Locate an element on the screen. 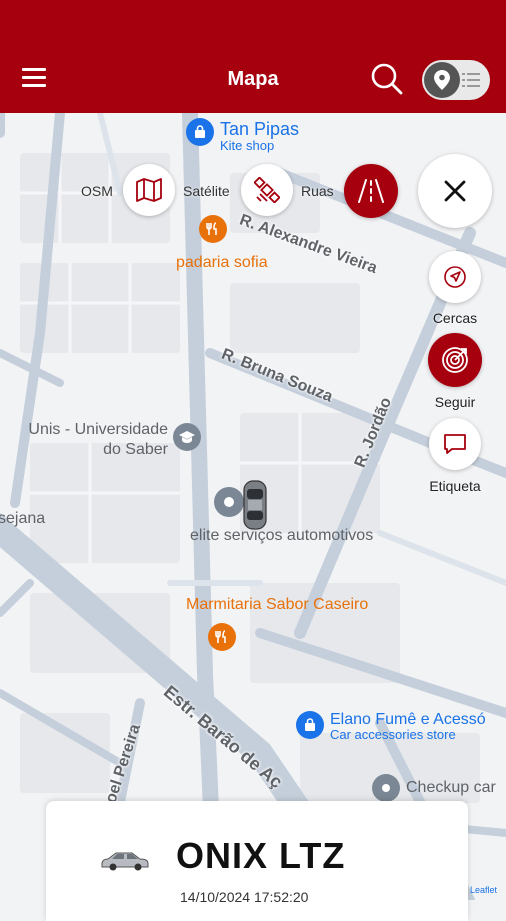 This screenshot has width=506, height=921. tool-label-seguir: Seguir is located at coordinates (455, 402).